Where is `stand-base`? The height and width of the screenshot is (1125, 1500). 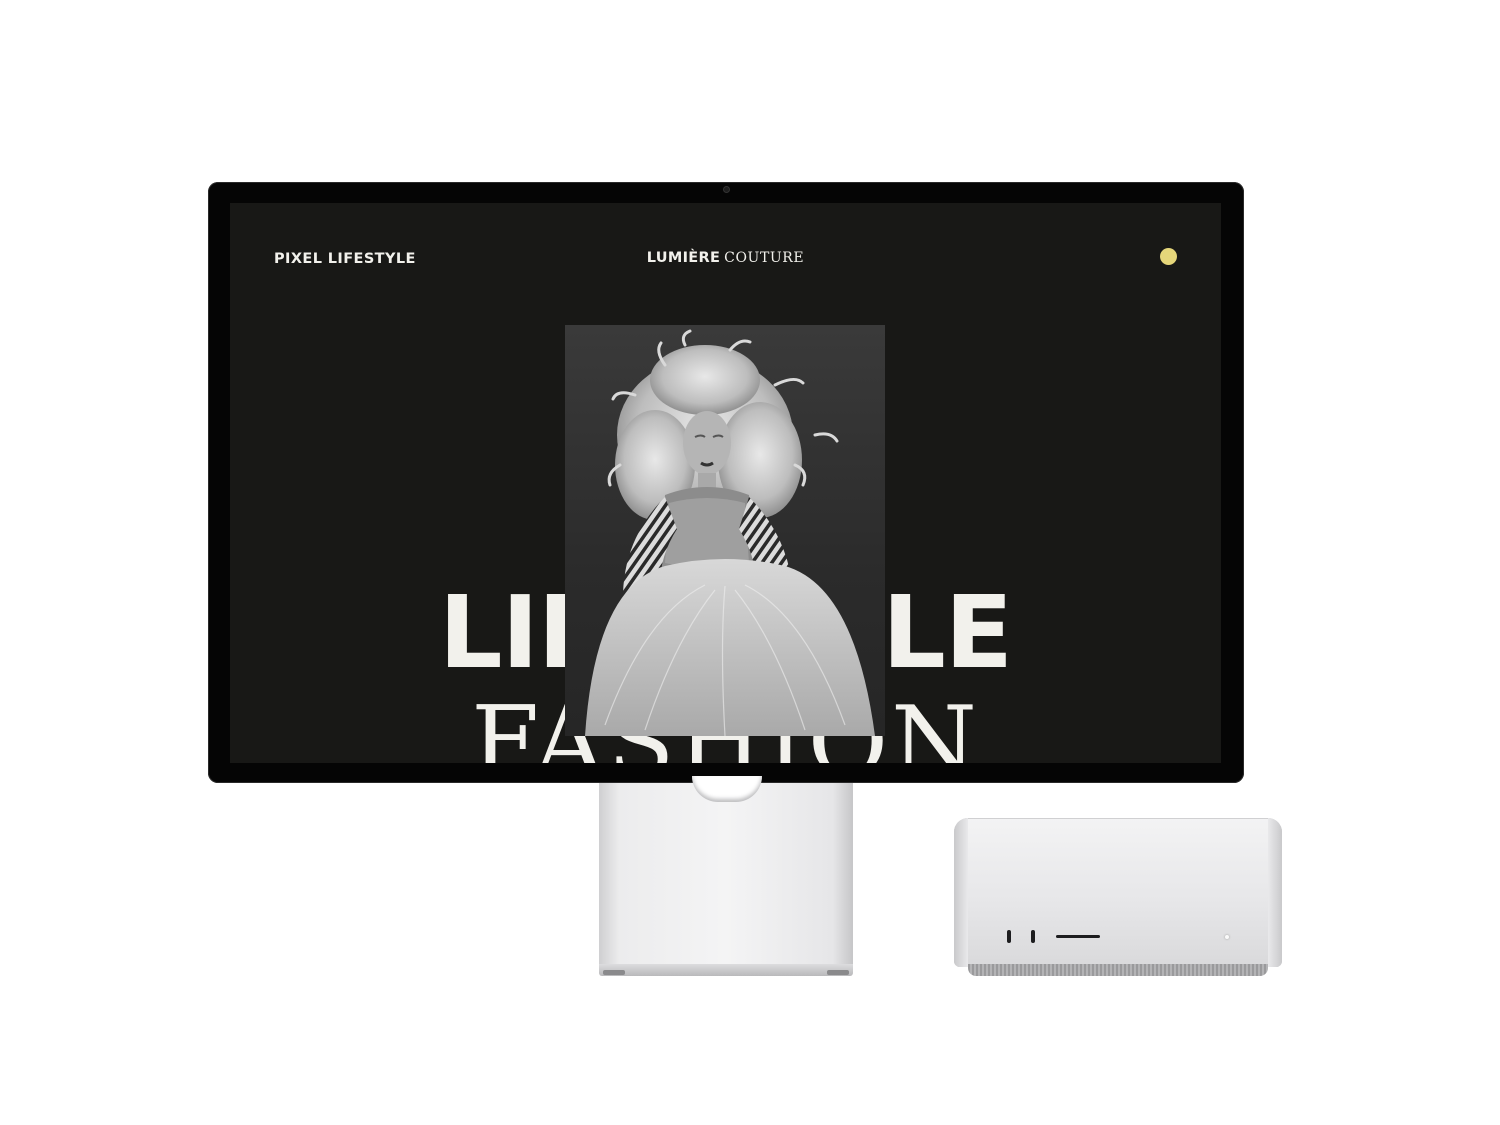 stand-base is located at coordinates (726, 970).